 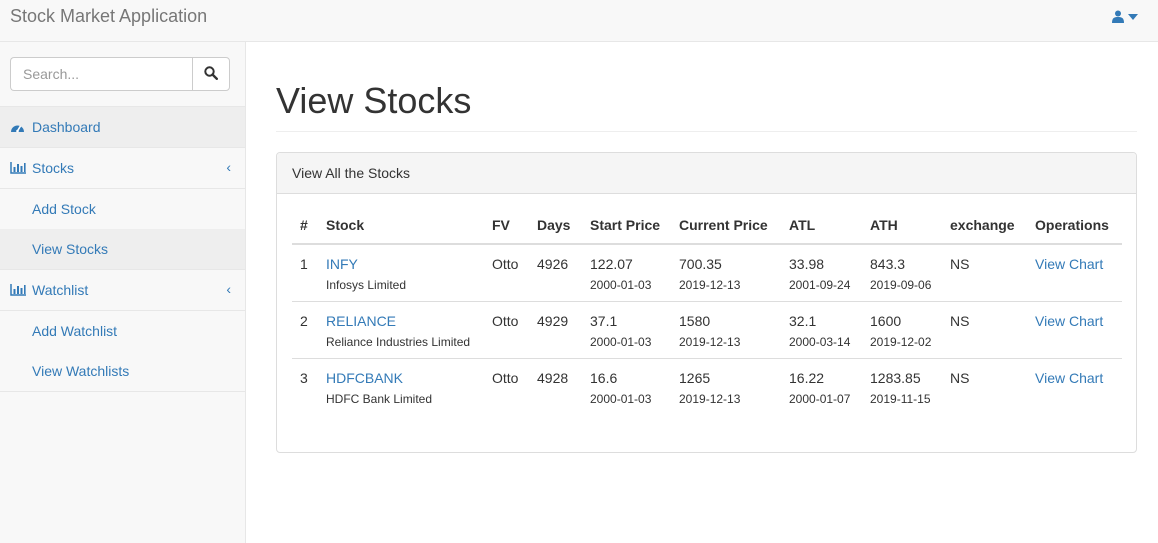 I want to click on current-price-cell: 1265 2019-12-13, so click(x=726, y=386).